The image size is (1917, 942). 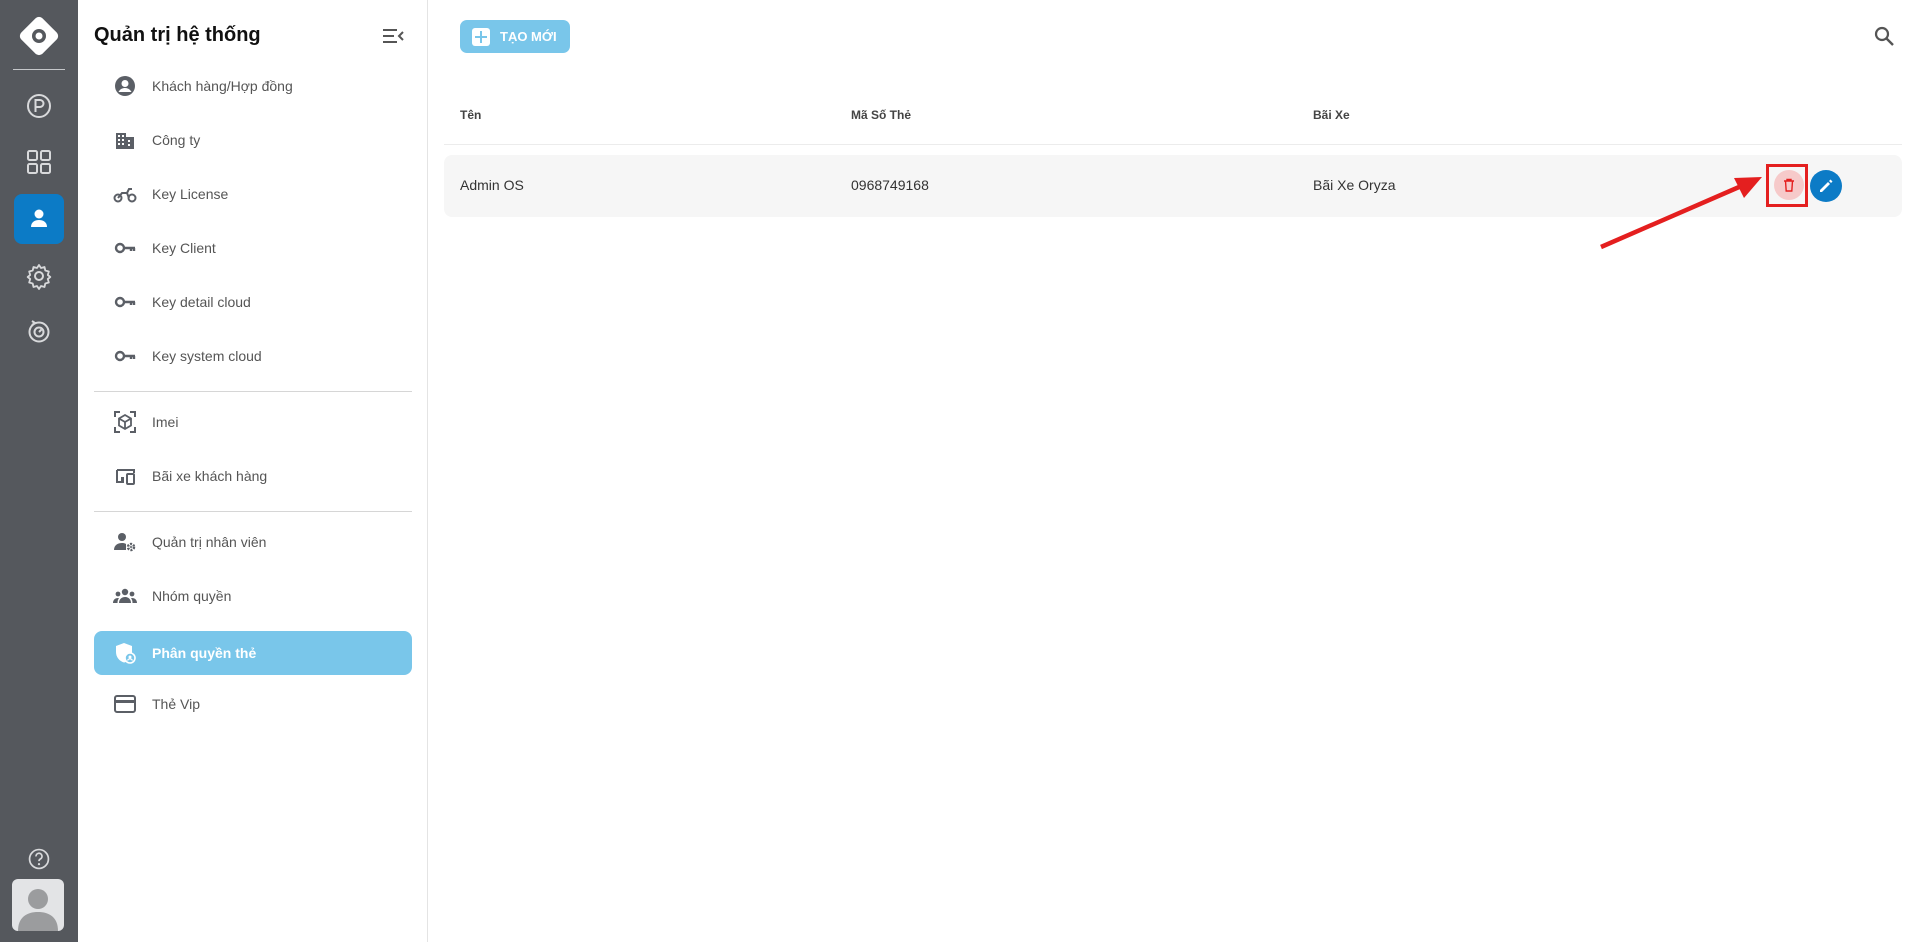 What do you see at coordinates (177, 35) in the screenshot?
I see `sidebar-title: Quản trị hệ thống` at bounding box center [177, 35].